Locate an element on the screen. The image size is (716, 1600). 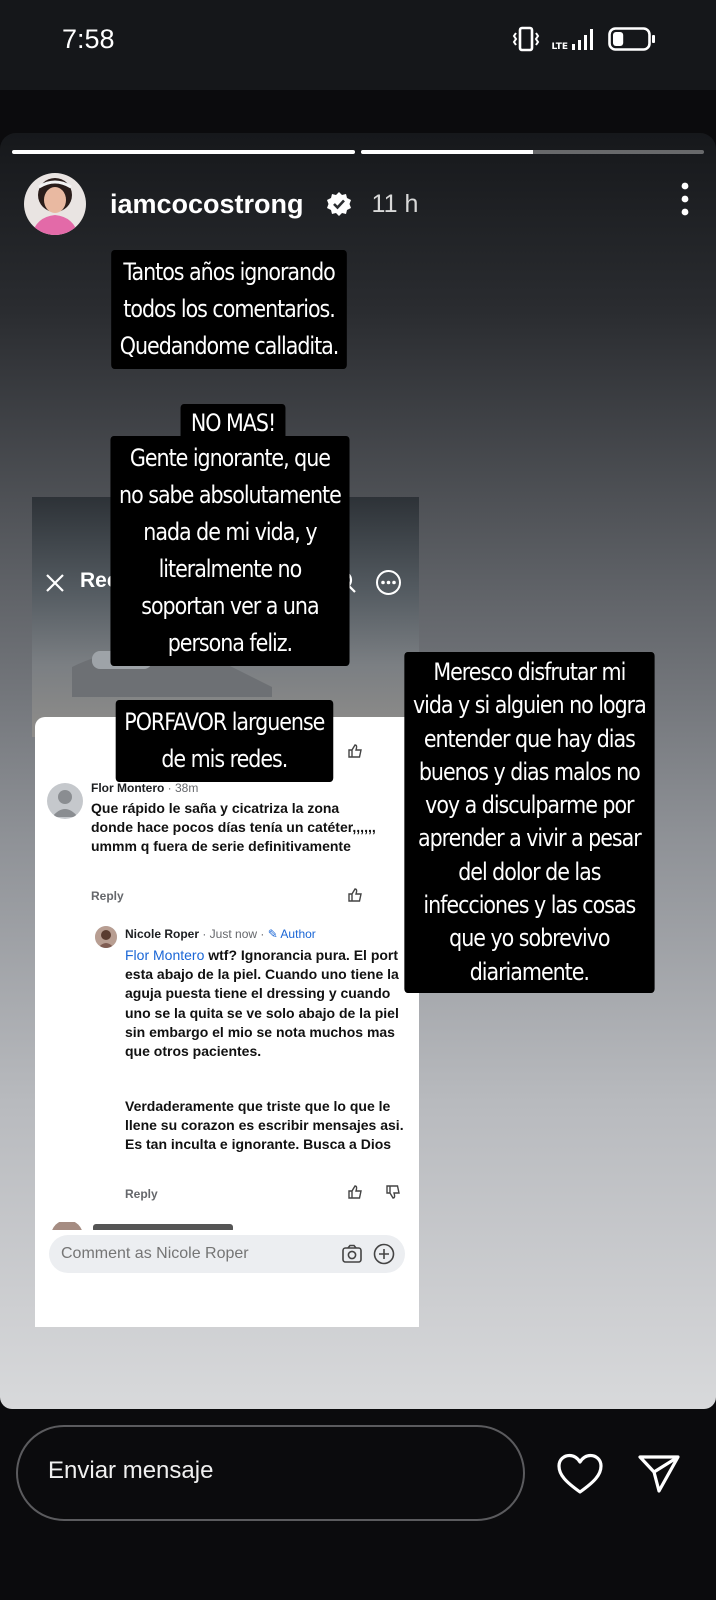
story-text-line: Tantos años ignorando is located at coordinates (229, 272).